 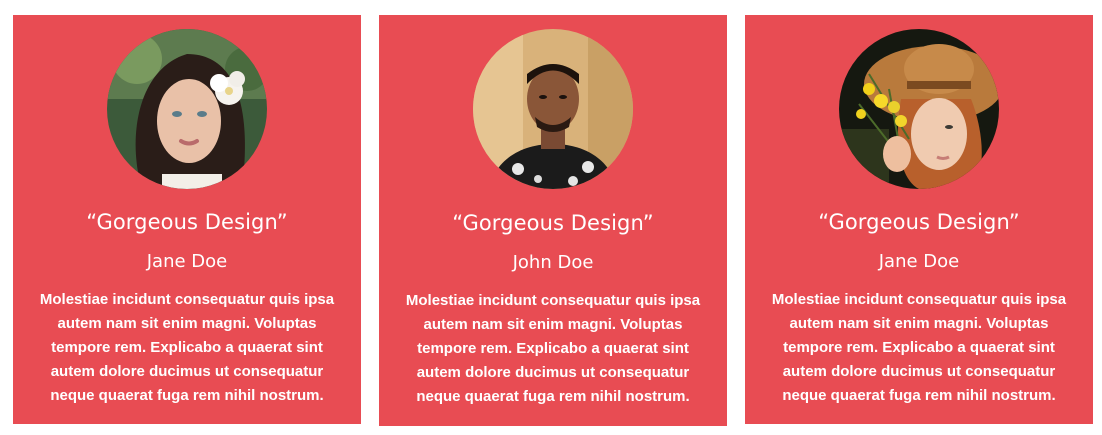 What do you see at coordinates (553, 262) in the screenshot?
I see `testimonial-author: John Doe` at bounding box center [553, 262].